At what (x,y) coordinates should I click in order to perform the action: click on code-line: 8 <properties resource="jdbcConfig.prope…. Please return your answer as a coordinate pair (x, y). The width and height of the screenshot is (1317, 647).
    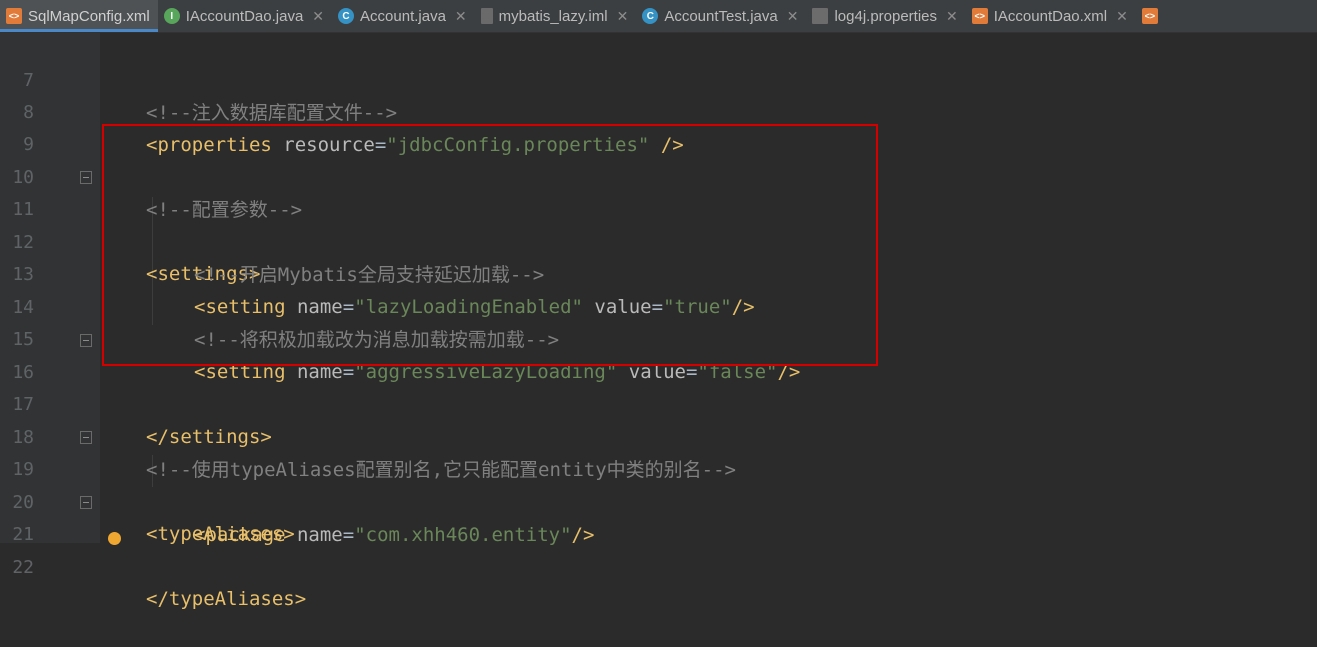
    Looking at the image, I should click on (658, 110).